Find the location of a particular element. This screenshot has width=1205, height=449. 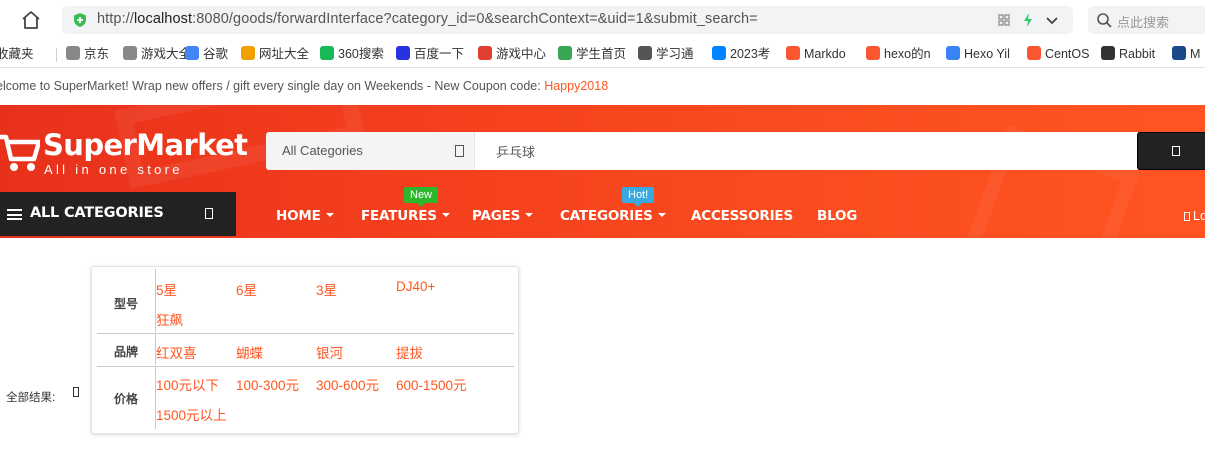

nav-categories: CATEGORIES is located at coordinates (613, 216).